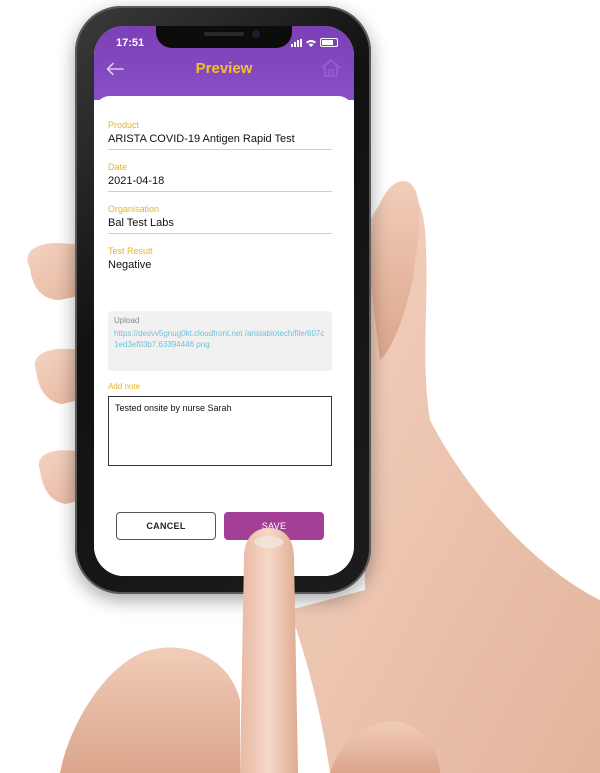 Image resolution: width=600 pixels, height=773 pixels. I want to click on phone-notch, so click(224, 37).